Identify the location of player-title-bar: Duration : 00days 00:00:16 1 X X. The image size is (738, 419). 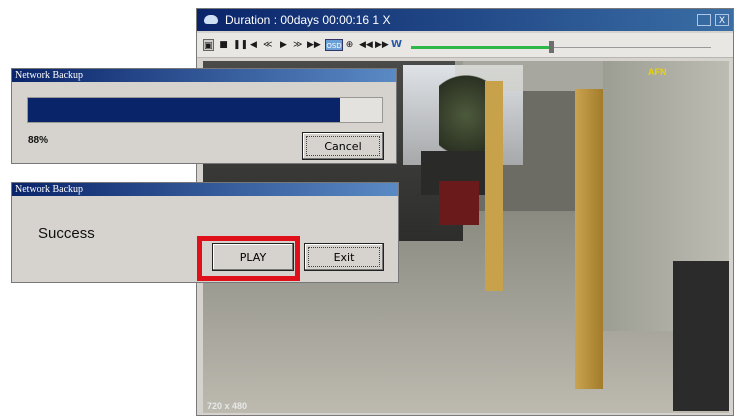
(465, 20).